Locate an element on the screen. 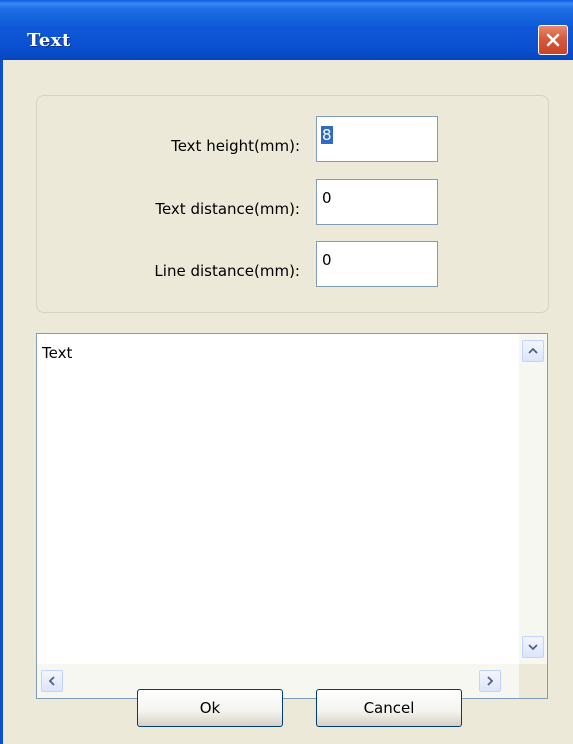  text-distance-value: 0 is located at coordinates (327, 198).